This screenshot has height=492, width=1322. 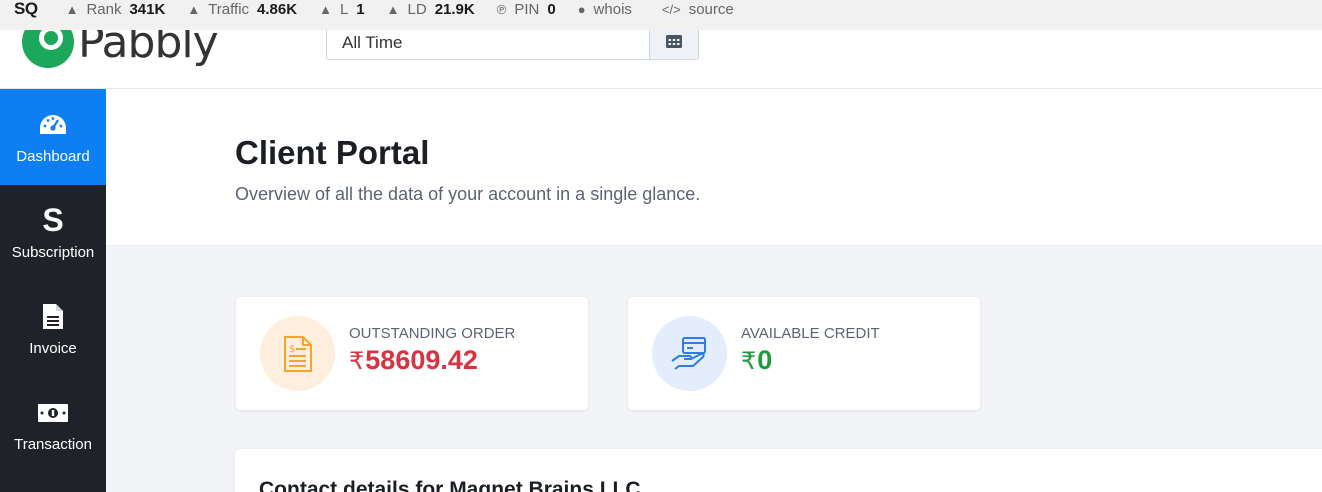 I want to click on linking-domains-icon: ▲, so click(x=393, y=9).